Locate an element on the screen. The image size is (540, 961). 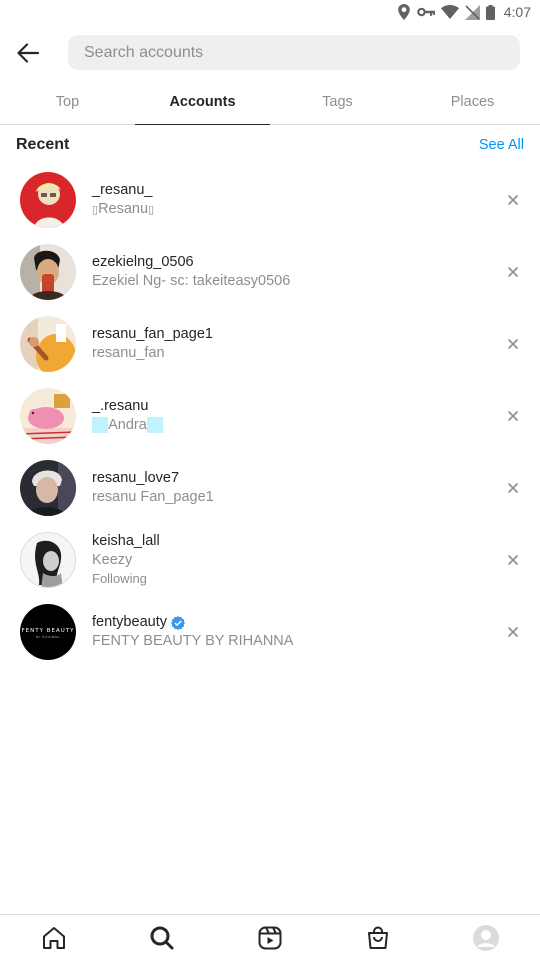
bottom-navigation is located at coordinates (270, 937).